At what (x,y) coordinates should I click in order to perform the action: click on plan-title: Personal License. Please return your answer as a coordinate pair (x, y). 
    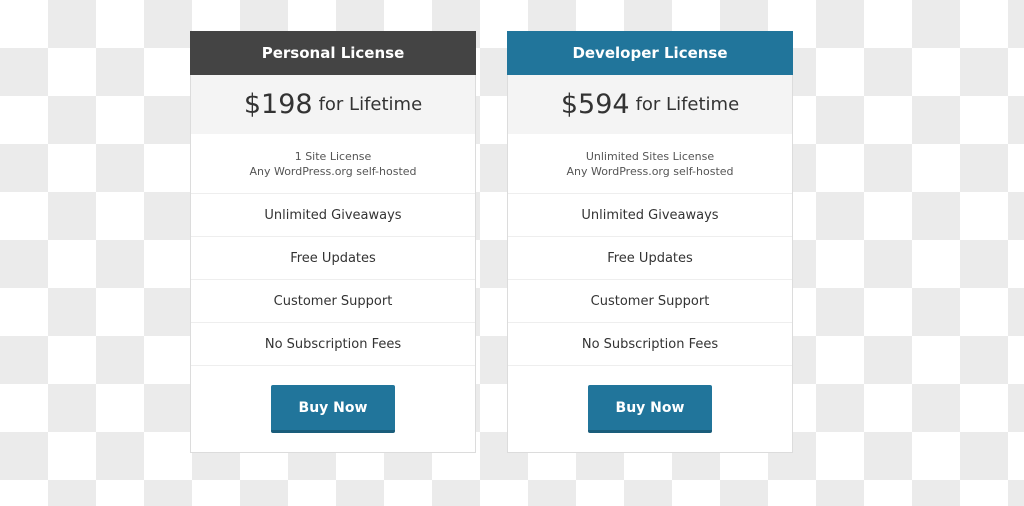
    Looking at the image, I should click on (333, 53).